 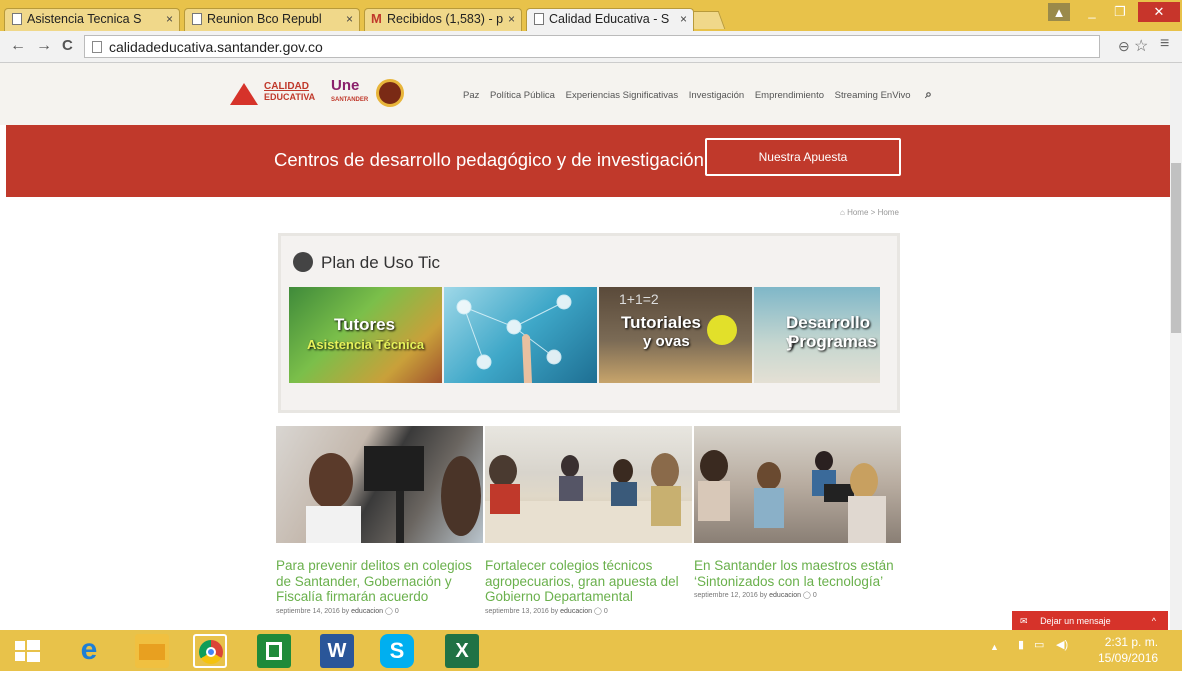 What do you see at coordinates (1059, 12) in the screenshot?
I see `user-icon: ▲` at bounding box center [1059, 12].